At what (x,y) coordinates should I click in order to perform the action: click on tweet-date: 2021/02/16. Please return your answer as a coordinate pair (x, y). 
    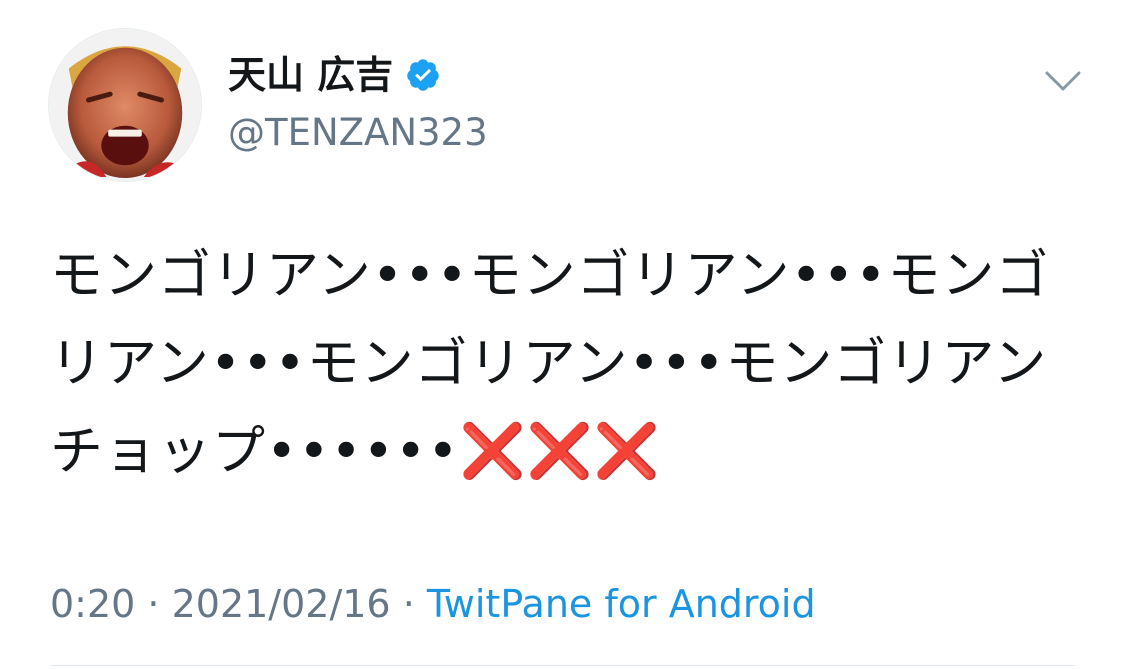
    Looking at the image, I should click on (281, 604).